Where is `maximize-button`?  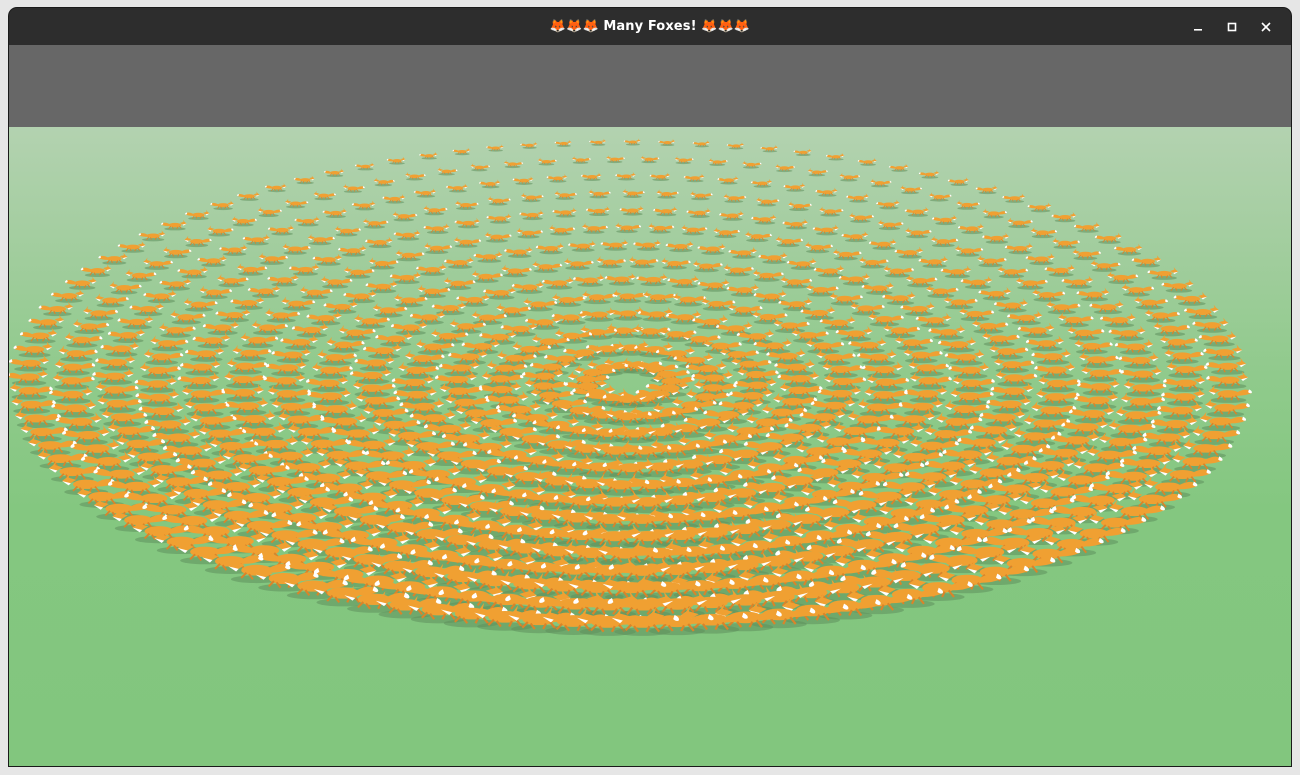
maximize-button is located at coordinates (1232, 26).